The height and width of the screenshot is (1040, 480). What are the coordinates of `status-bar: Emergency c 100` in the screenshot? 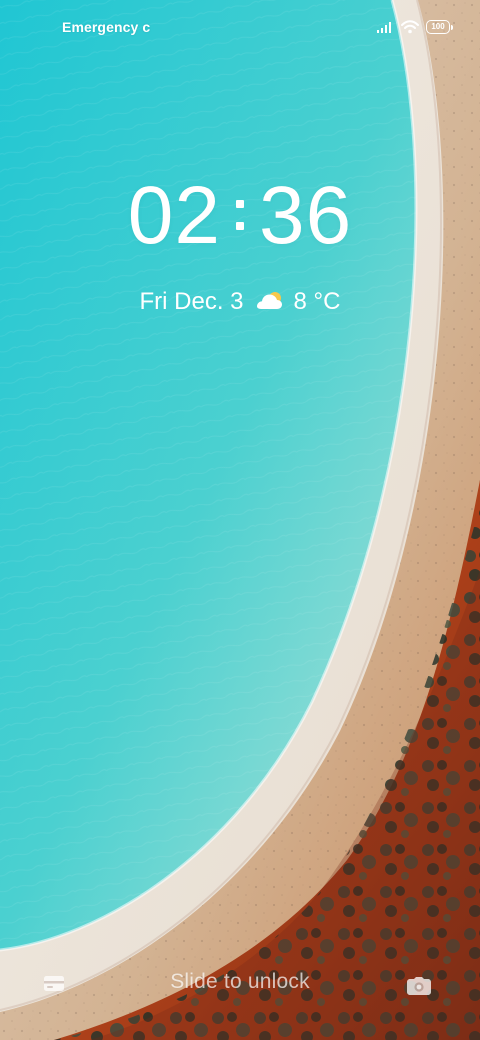 It's located at (240, 28).